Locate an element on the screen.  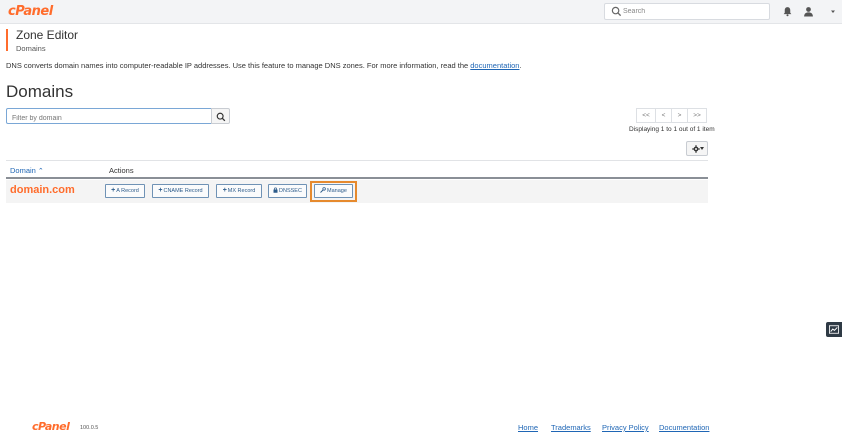
sort-ascending-icon: ⌃ is located at coordinates (40, 171).